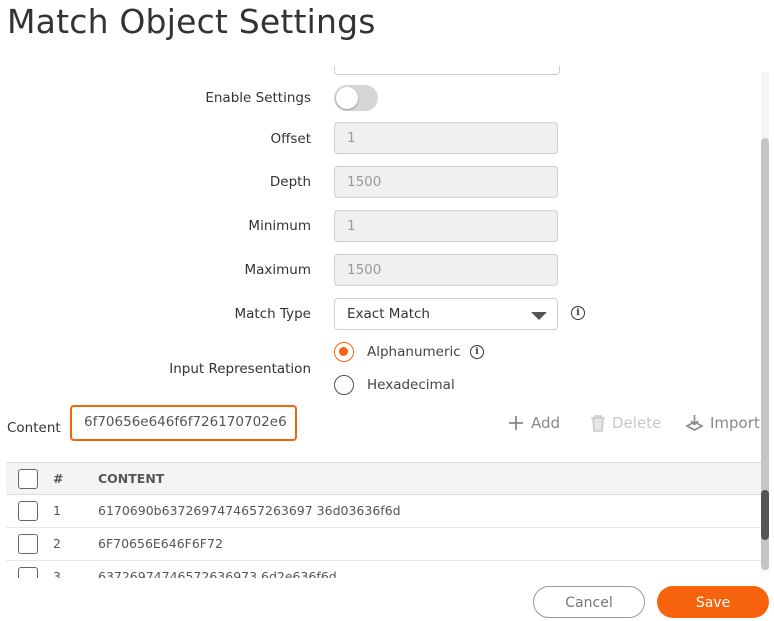 The height and width of the screenshot is (621, 774). I want to click on maximum-input: 1500, so click(446, 270).